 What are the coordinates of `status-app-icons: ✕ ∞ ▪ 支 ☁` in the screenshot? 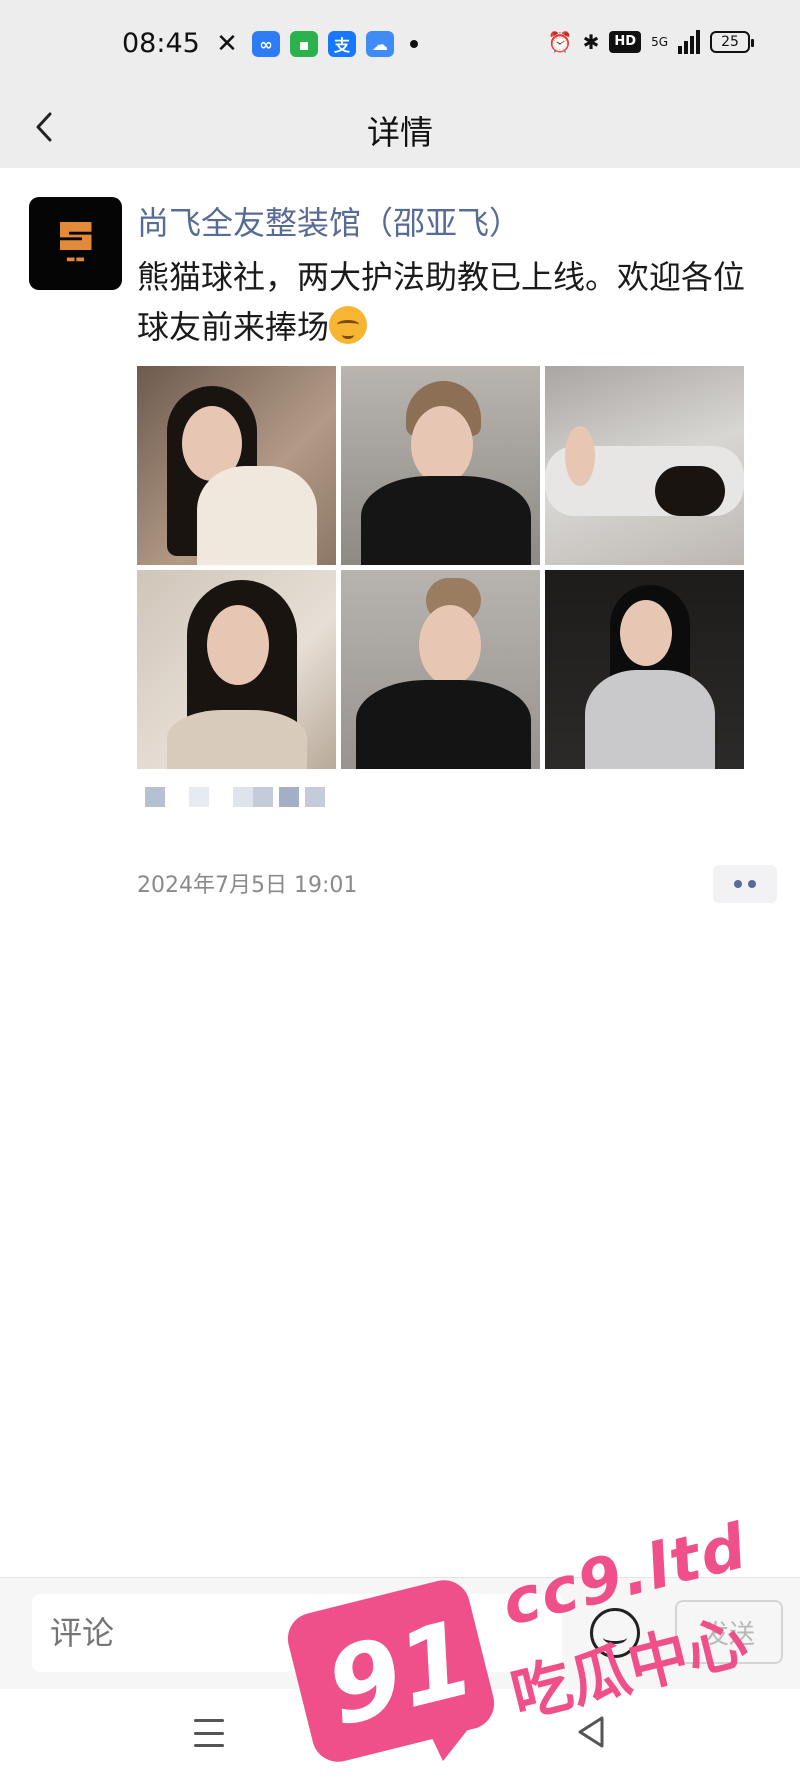 It's located at (315, 44).